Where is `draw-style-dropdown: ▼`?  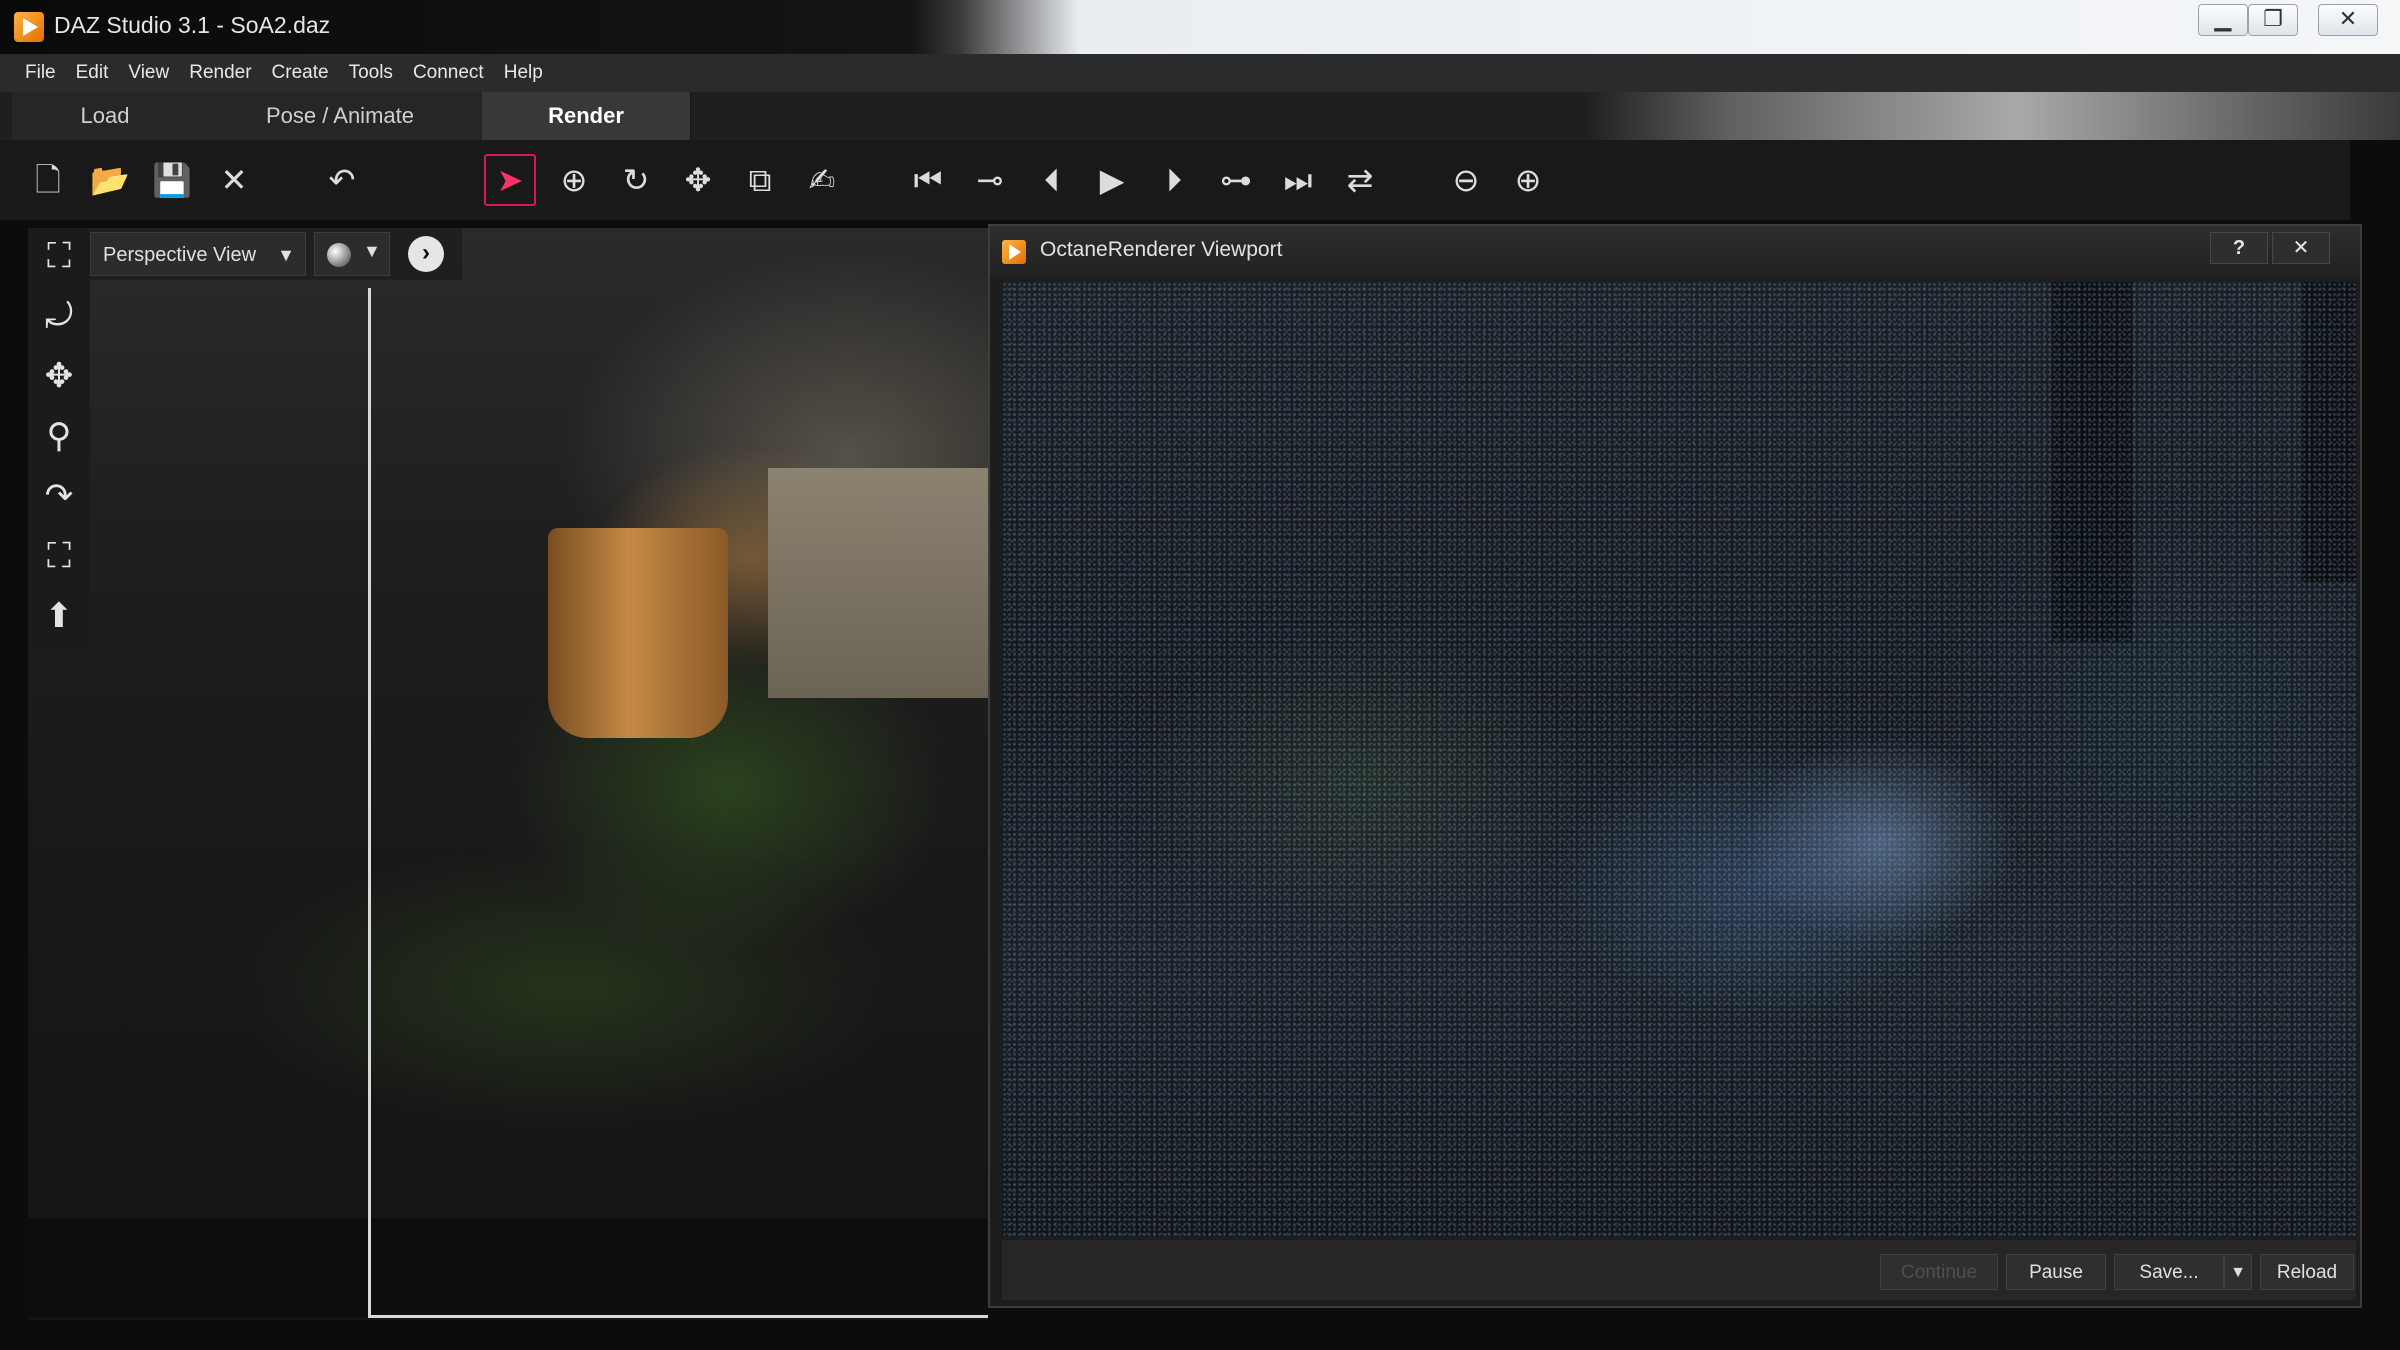
draw-style-dropdown: ▼ is located at coordinates (352, 254).